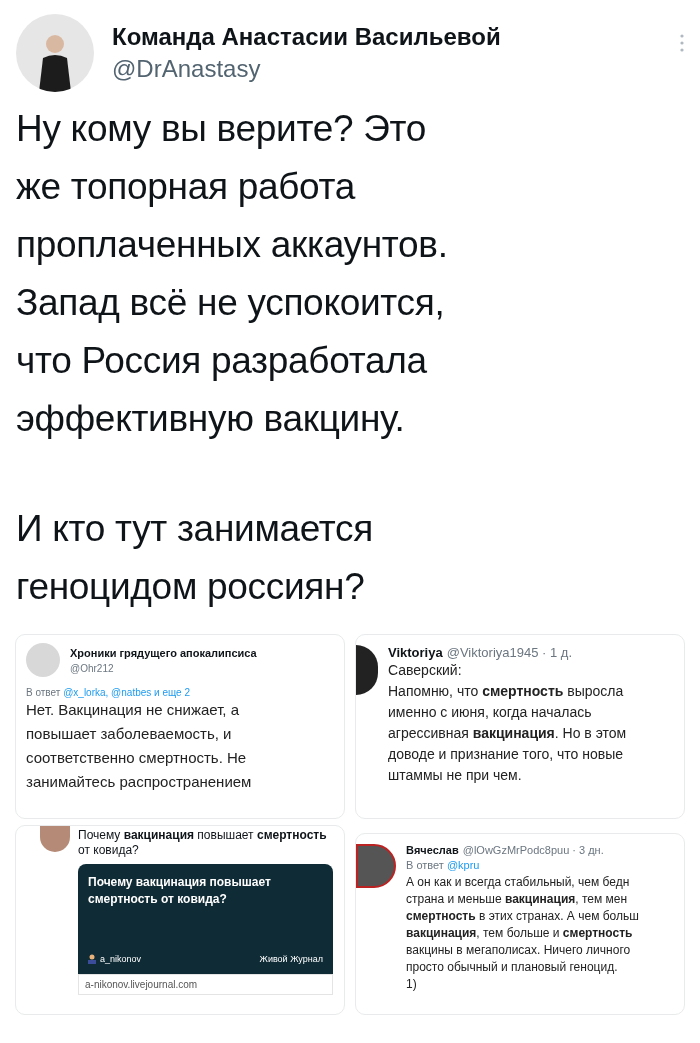  Describe the element at coordinates (205, 984) in the screenshot. I see `card-url: a-nikonov.livejournal.com` at that location.